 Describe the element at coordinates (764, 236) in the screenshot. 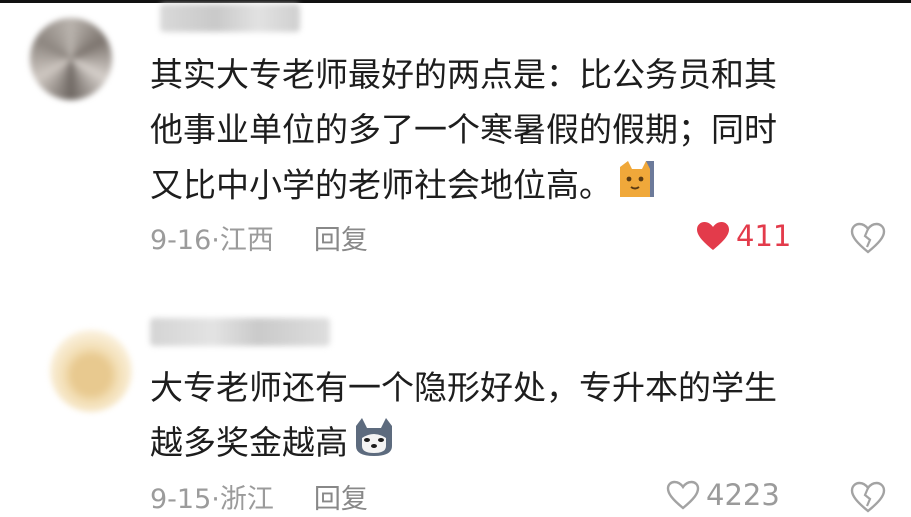

I see `like-count: 411` at that location.